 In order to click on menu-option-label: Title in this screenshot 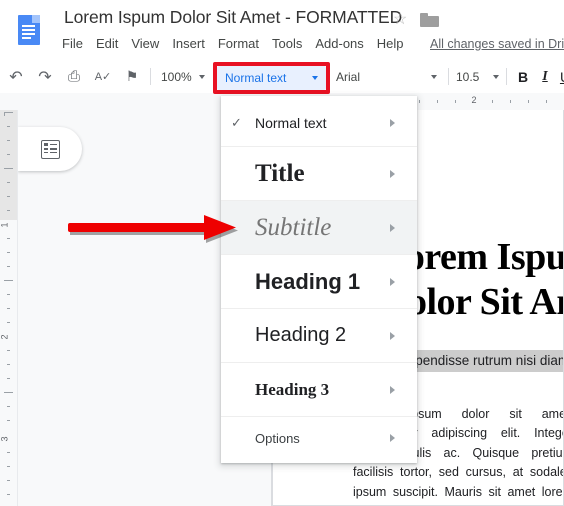, I will do `click(280, 173)`.